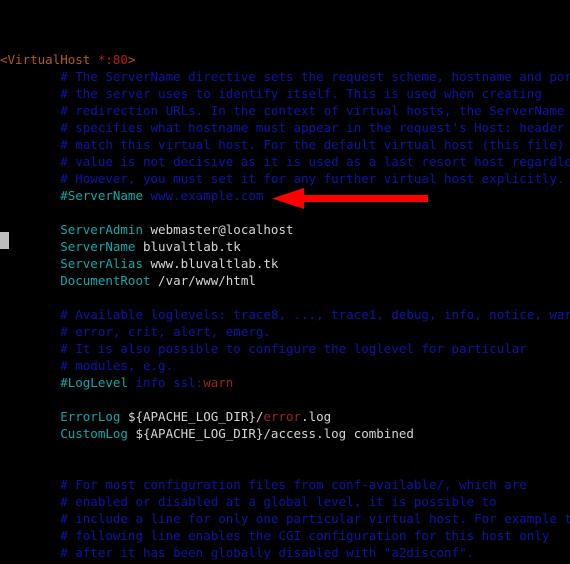 This screenshot has height=564, width=570. I want to click on code-token-value: www.bluvaltlab.tk, so click(211, 263).